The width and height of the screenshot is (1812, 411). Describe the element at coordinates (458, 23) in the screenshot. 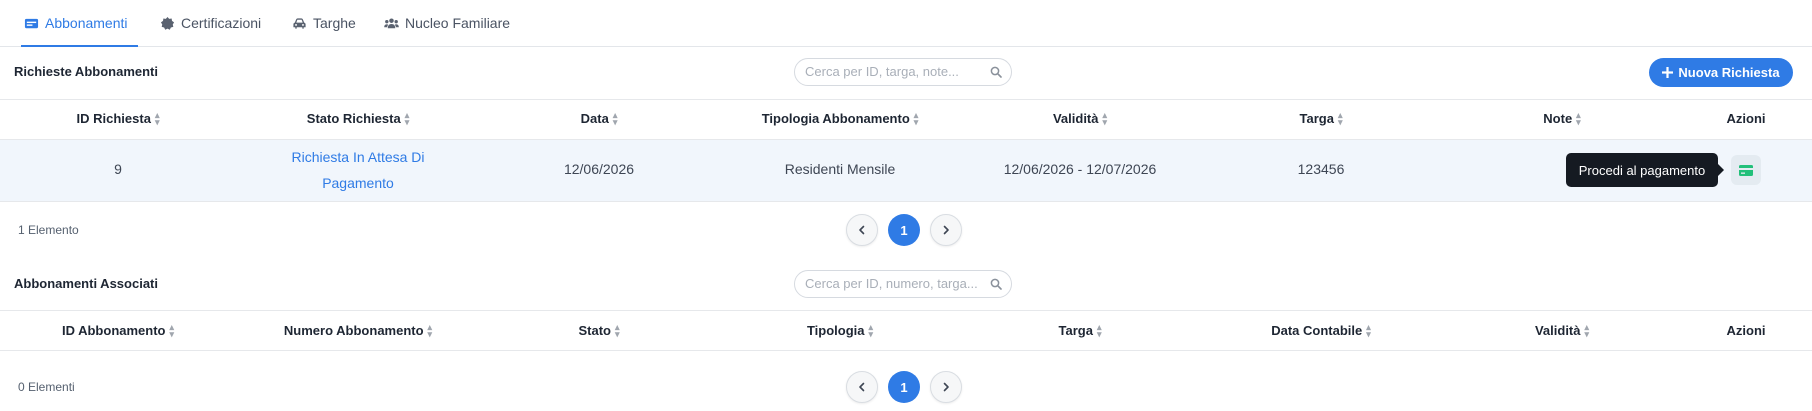

I see `tab-label: Nucleo Familiare` at that location.